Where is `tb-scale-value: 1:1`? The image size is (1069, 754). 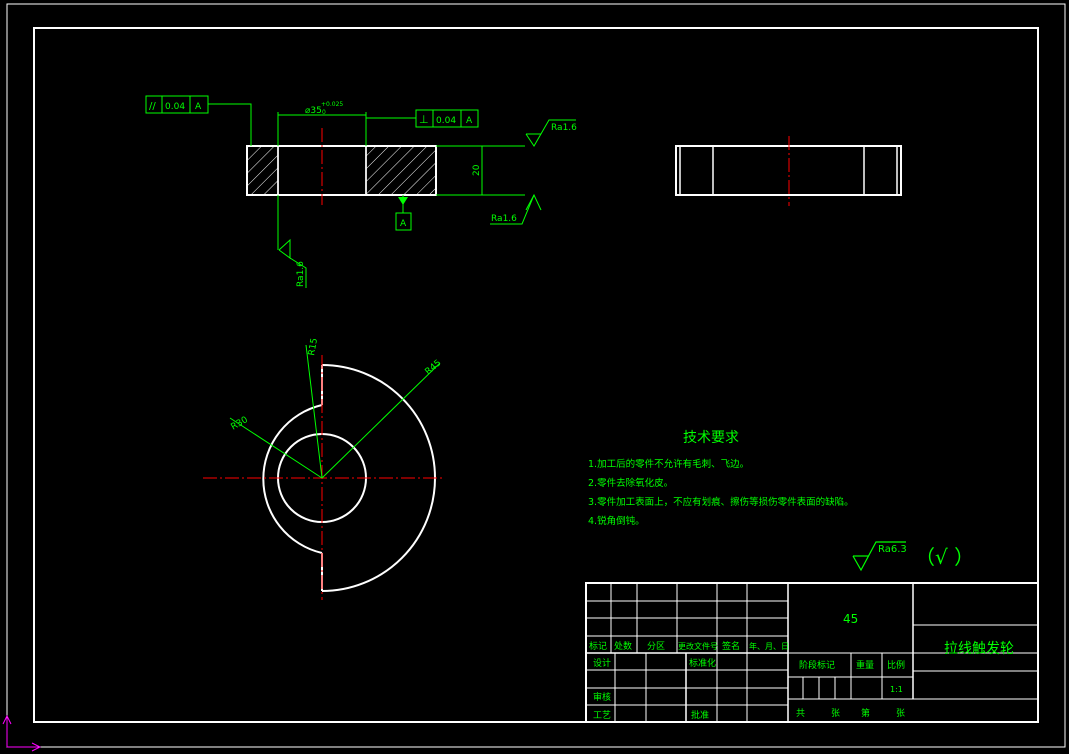
tb-scale-value: 1:1 is located at coordinates (896, 689).